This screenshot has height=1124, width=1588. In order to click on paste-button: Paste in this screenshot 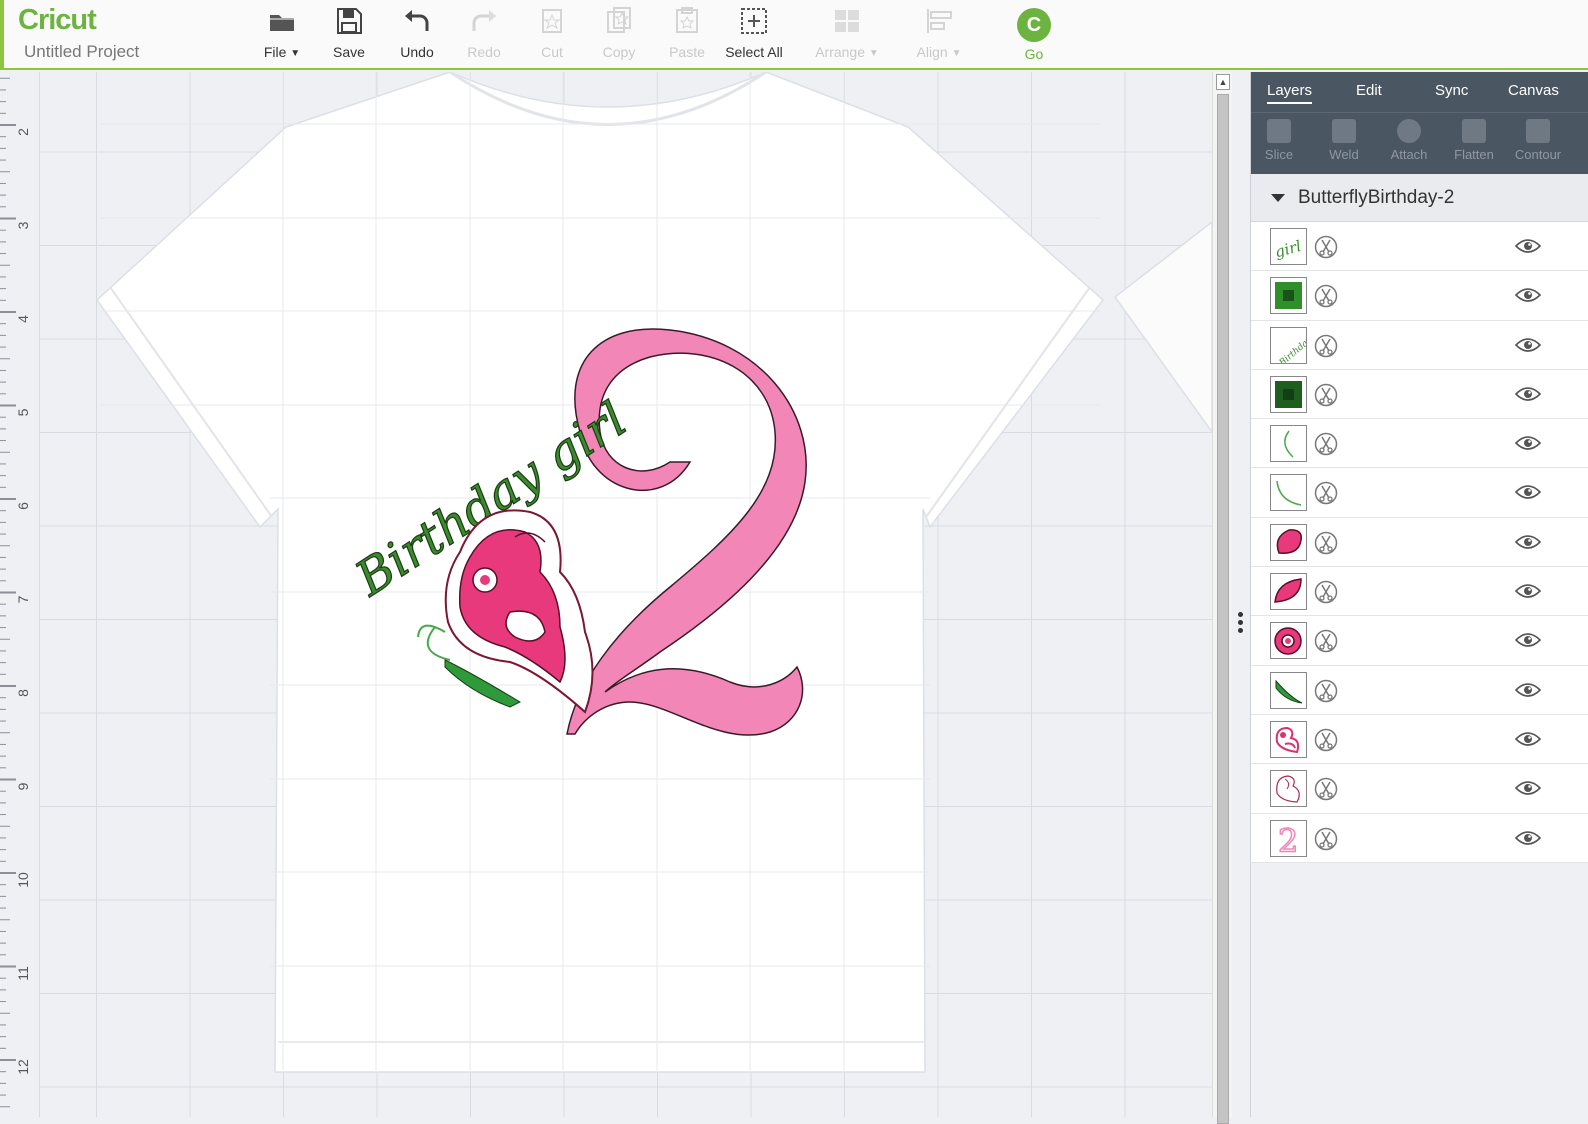, I will do `click(687, 34)`.